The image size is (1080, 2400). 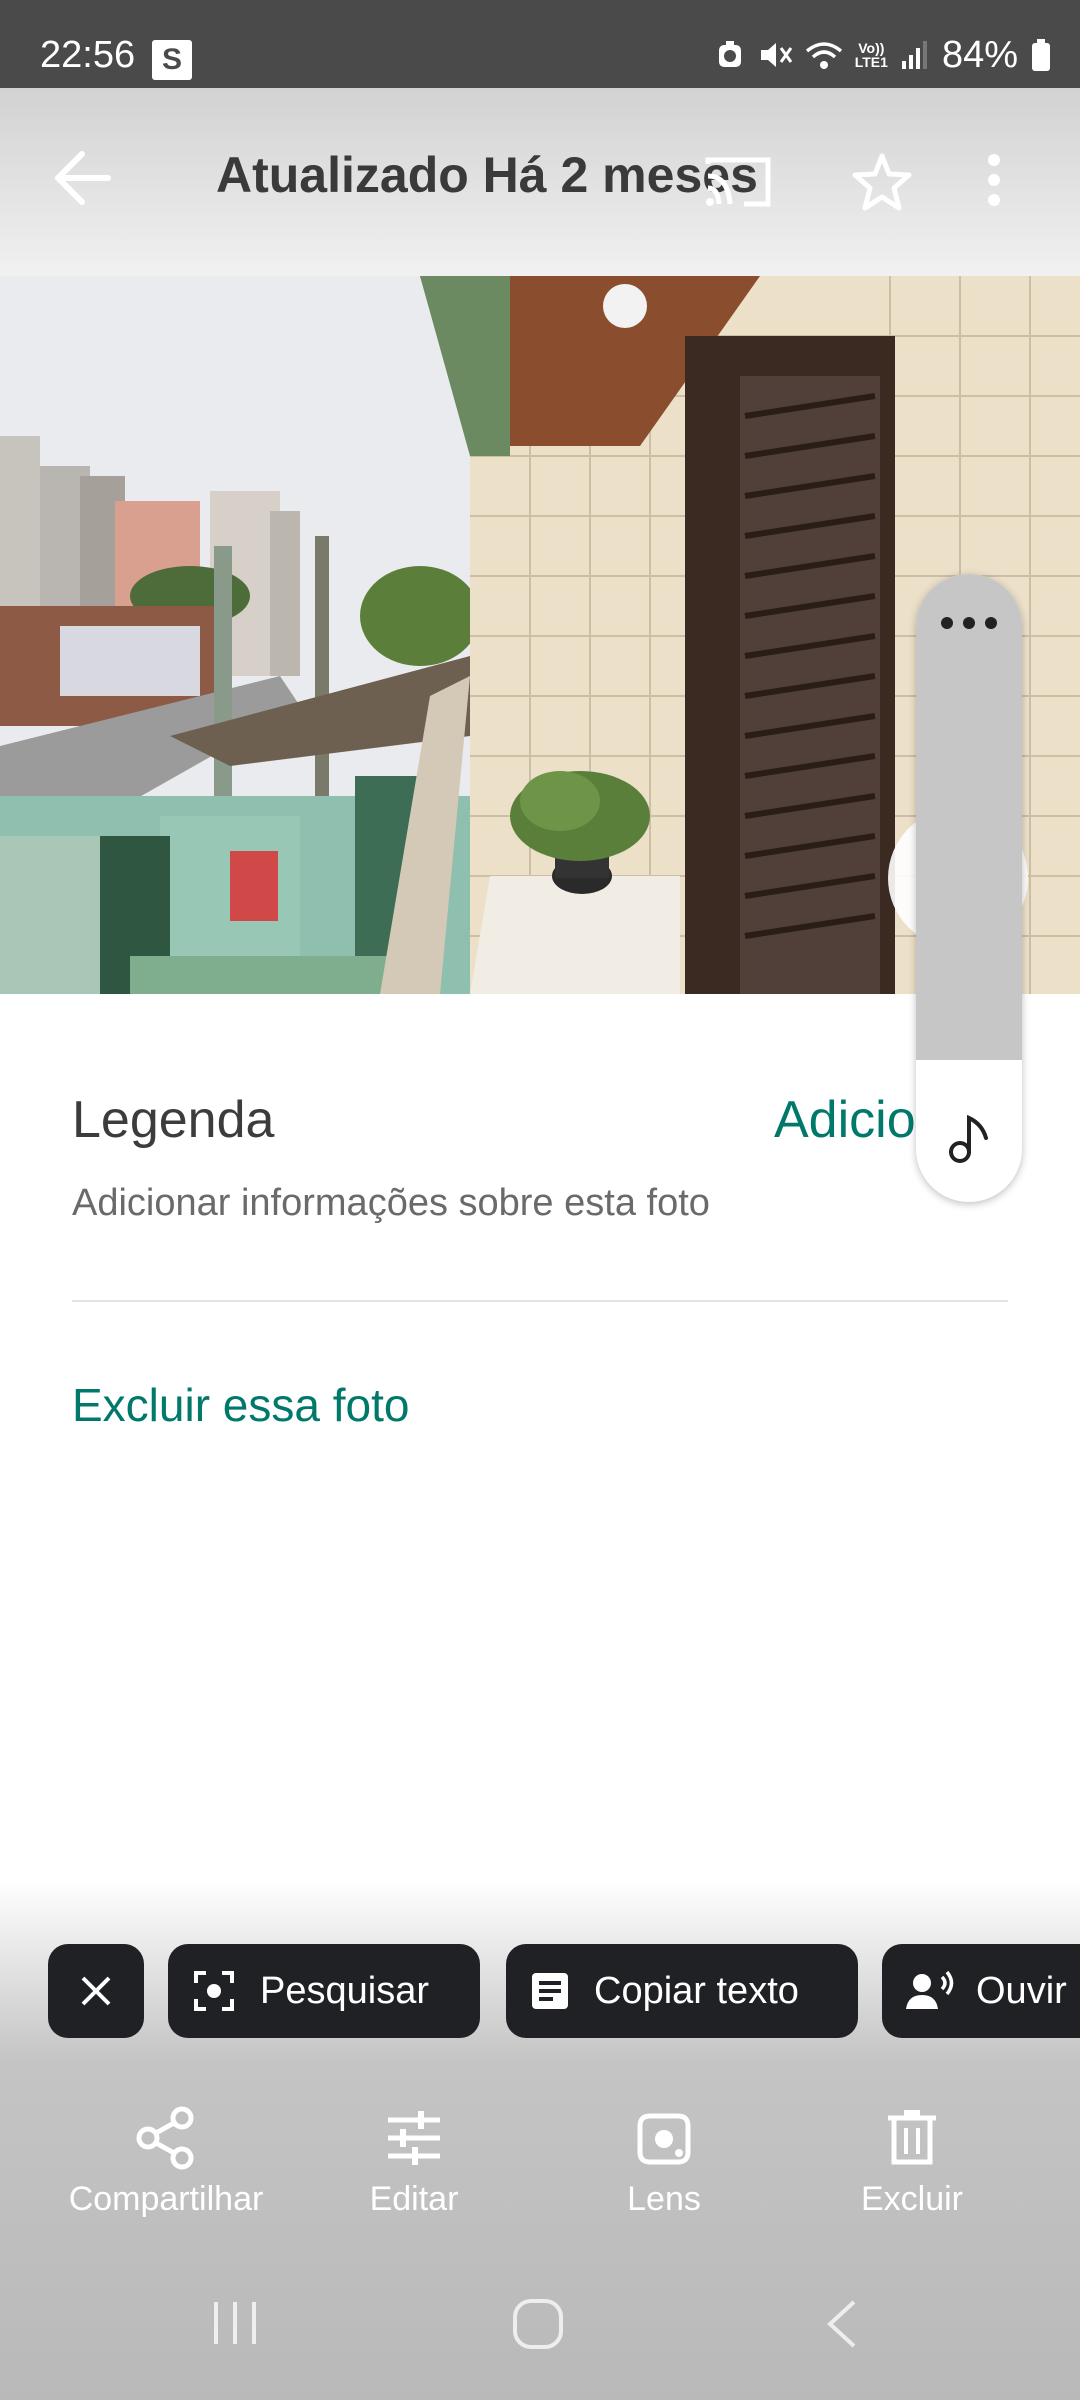 I want to click on page-title: Atualizado Há 2 meses, so click(x=487, y=175).